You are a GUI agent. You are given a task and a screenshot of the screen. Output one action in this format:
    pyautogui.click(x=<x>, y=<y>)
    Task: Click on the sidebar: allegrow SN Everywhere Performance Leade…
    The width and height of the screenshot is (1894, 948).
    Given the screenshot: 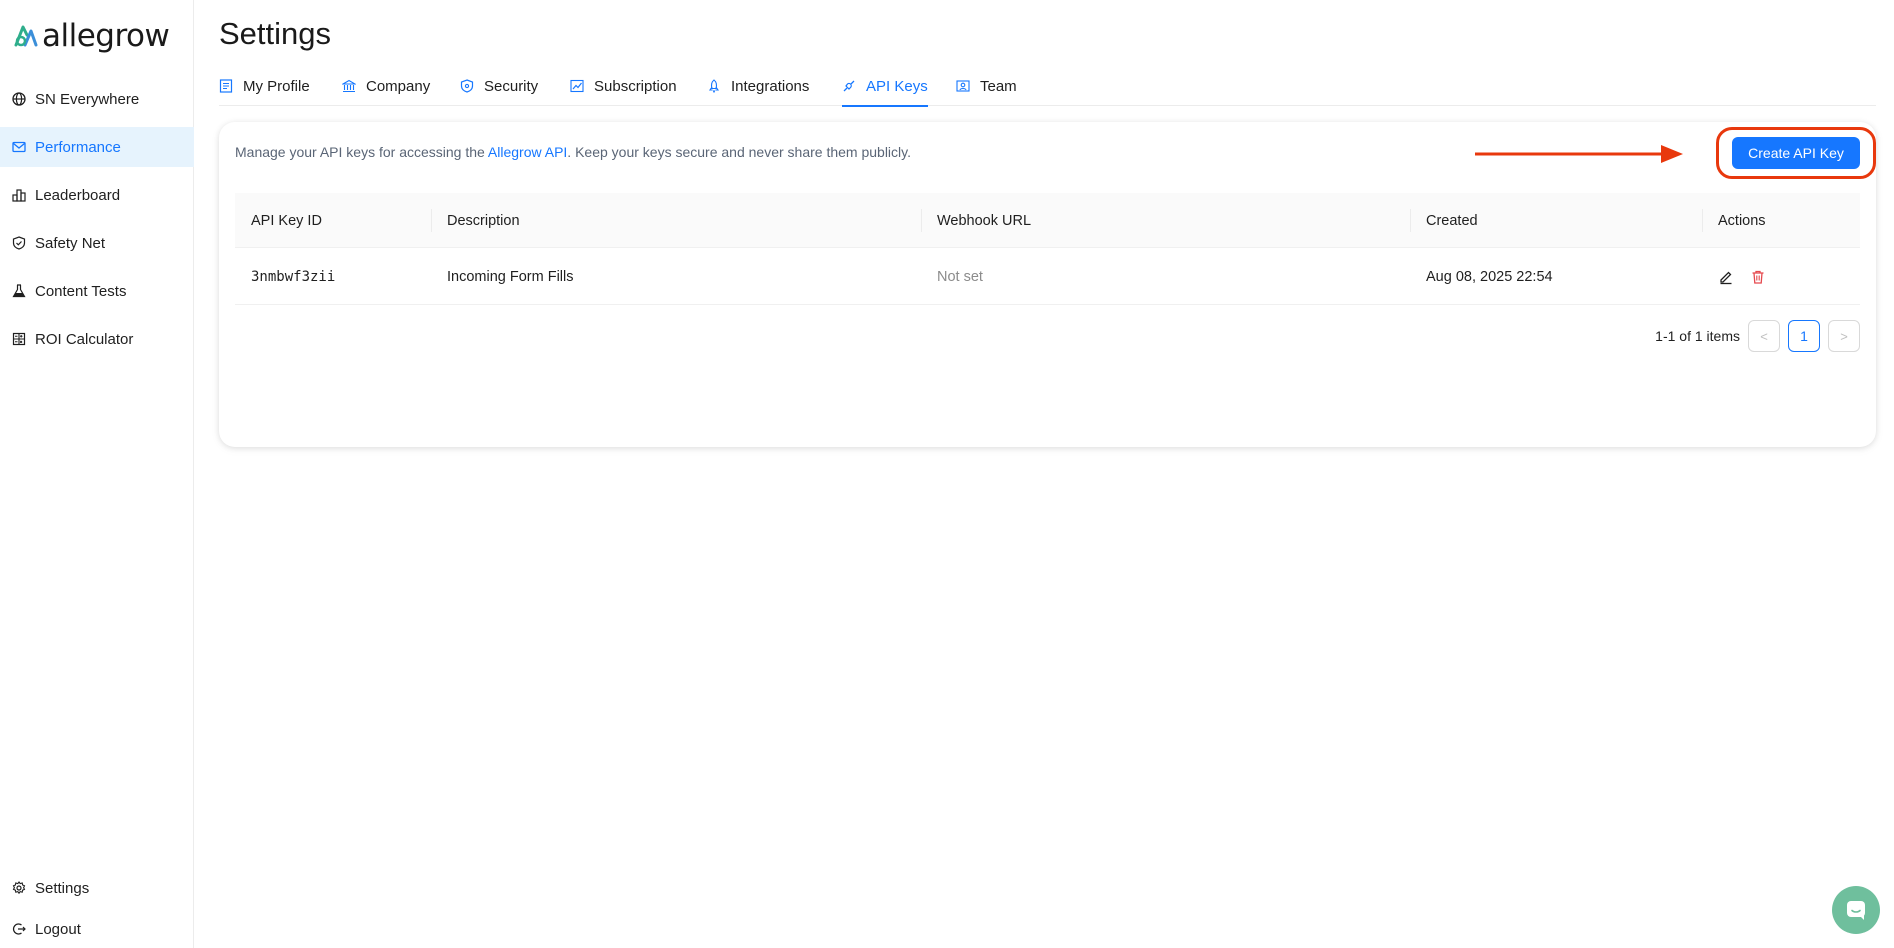 What is the action you would take?
    pyautogui.click(x=97, y=474)
    